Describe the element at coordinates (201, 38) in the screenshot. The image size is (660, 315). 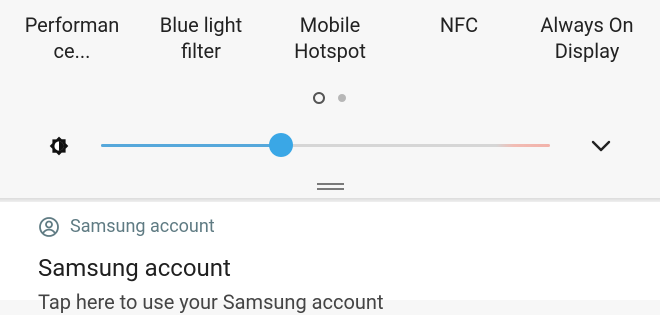
I see `tile-blue-light-filter: Blue light filter` at that location.